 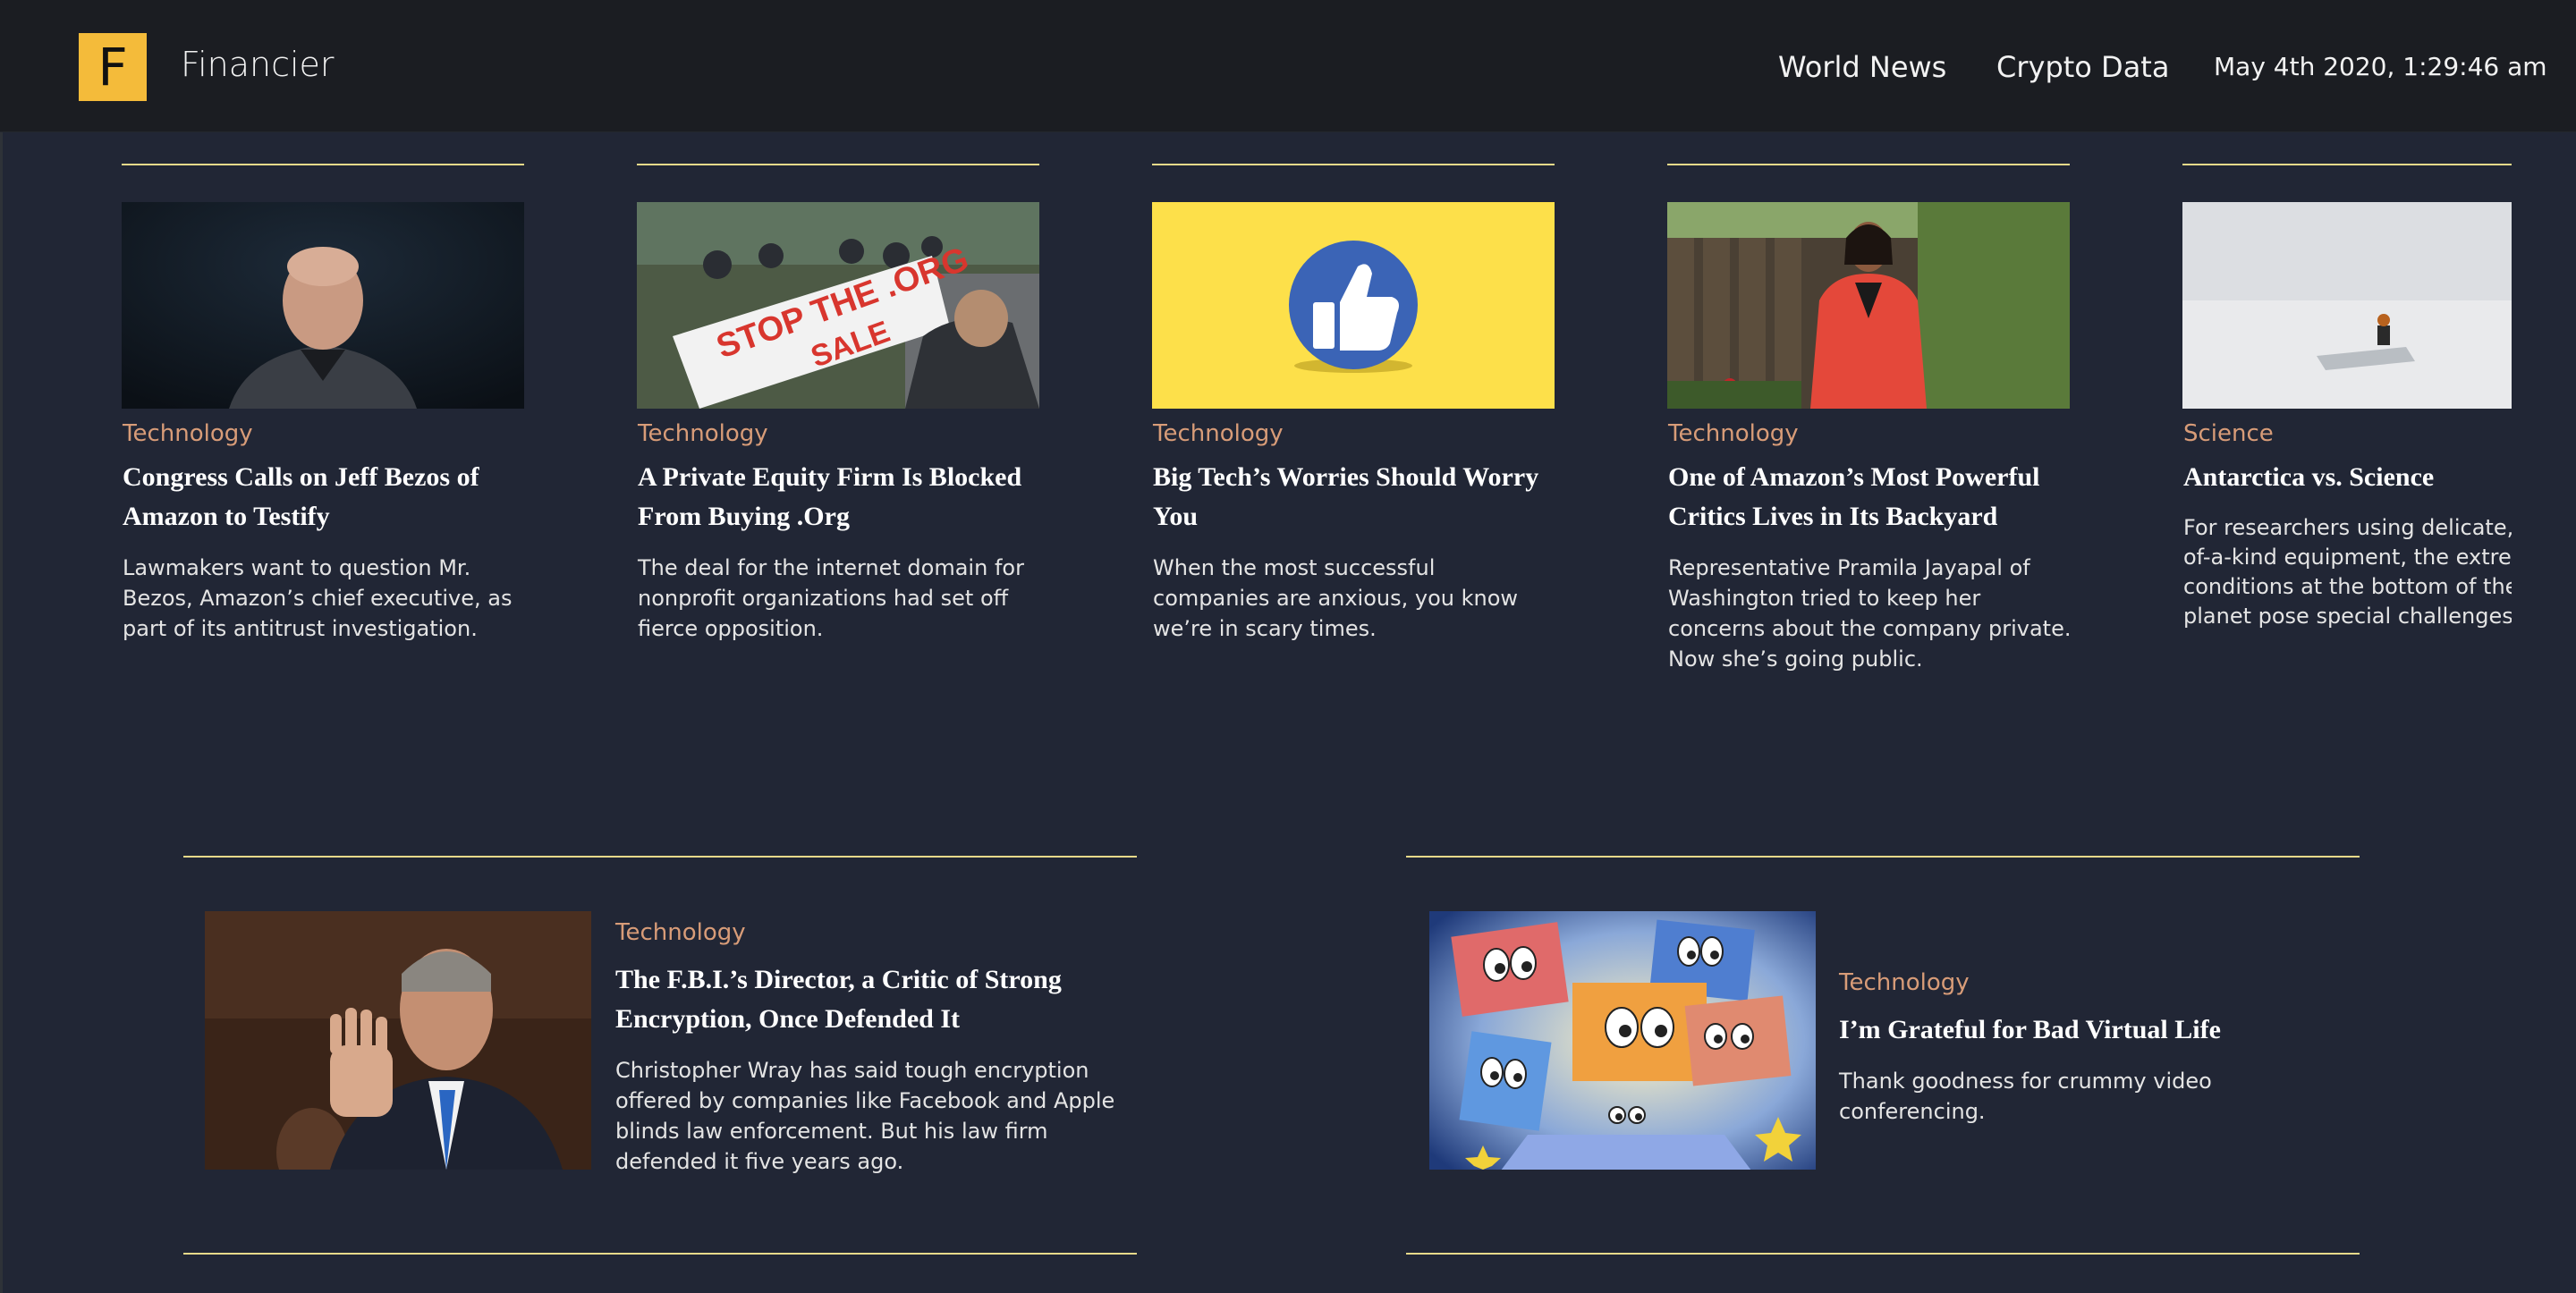 What do you see at coordinates (361, 1063) in the screenshot?
I see `raised-hand` at bounding box center [361, 1063].